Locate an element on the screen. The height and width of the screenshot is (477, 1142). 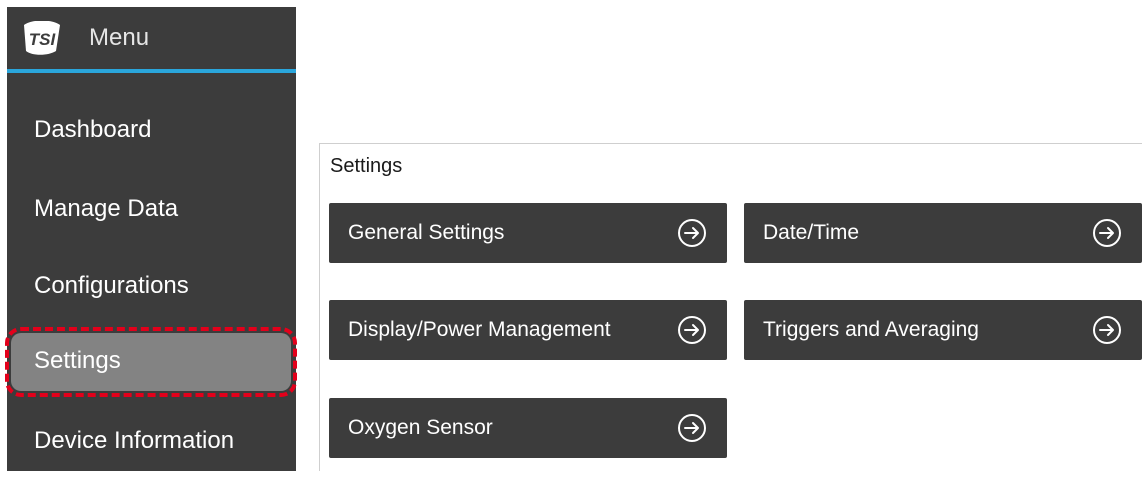
menu-header: TSI Menu is located at coordinates (151, 38).